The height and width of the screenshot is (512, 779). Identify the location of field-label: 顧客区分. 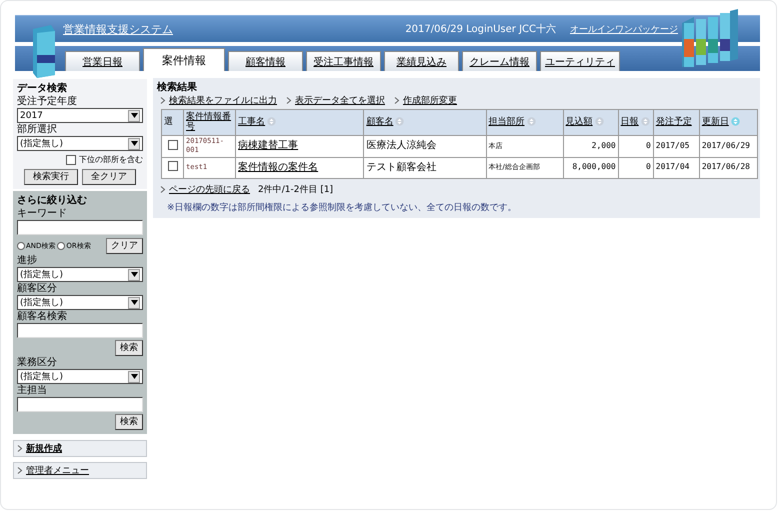
(37, 289).